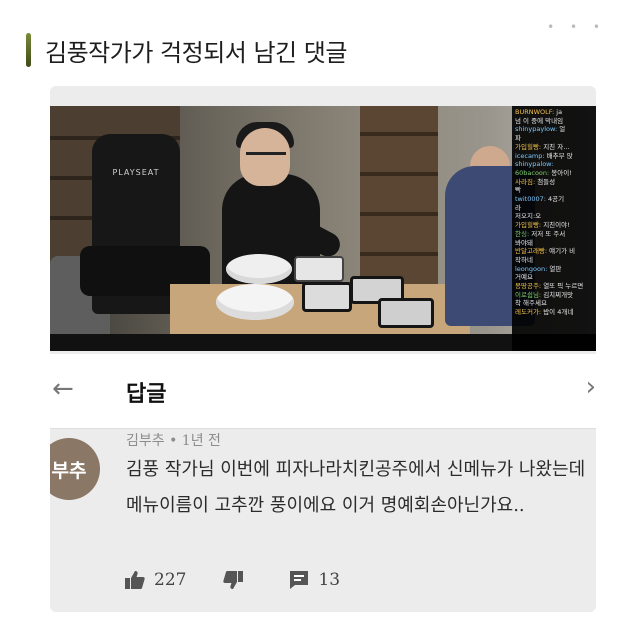 This screenshot has width=640, height=640. I want to click on chat-message: 60bacoon: 봉아이!, so click(554, 173).